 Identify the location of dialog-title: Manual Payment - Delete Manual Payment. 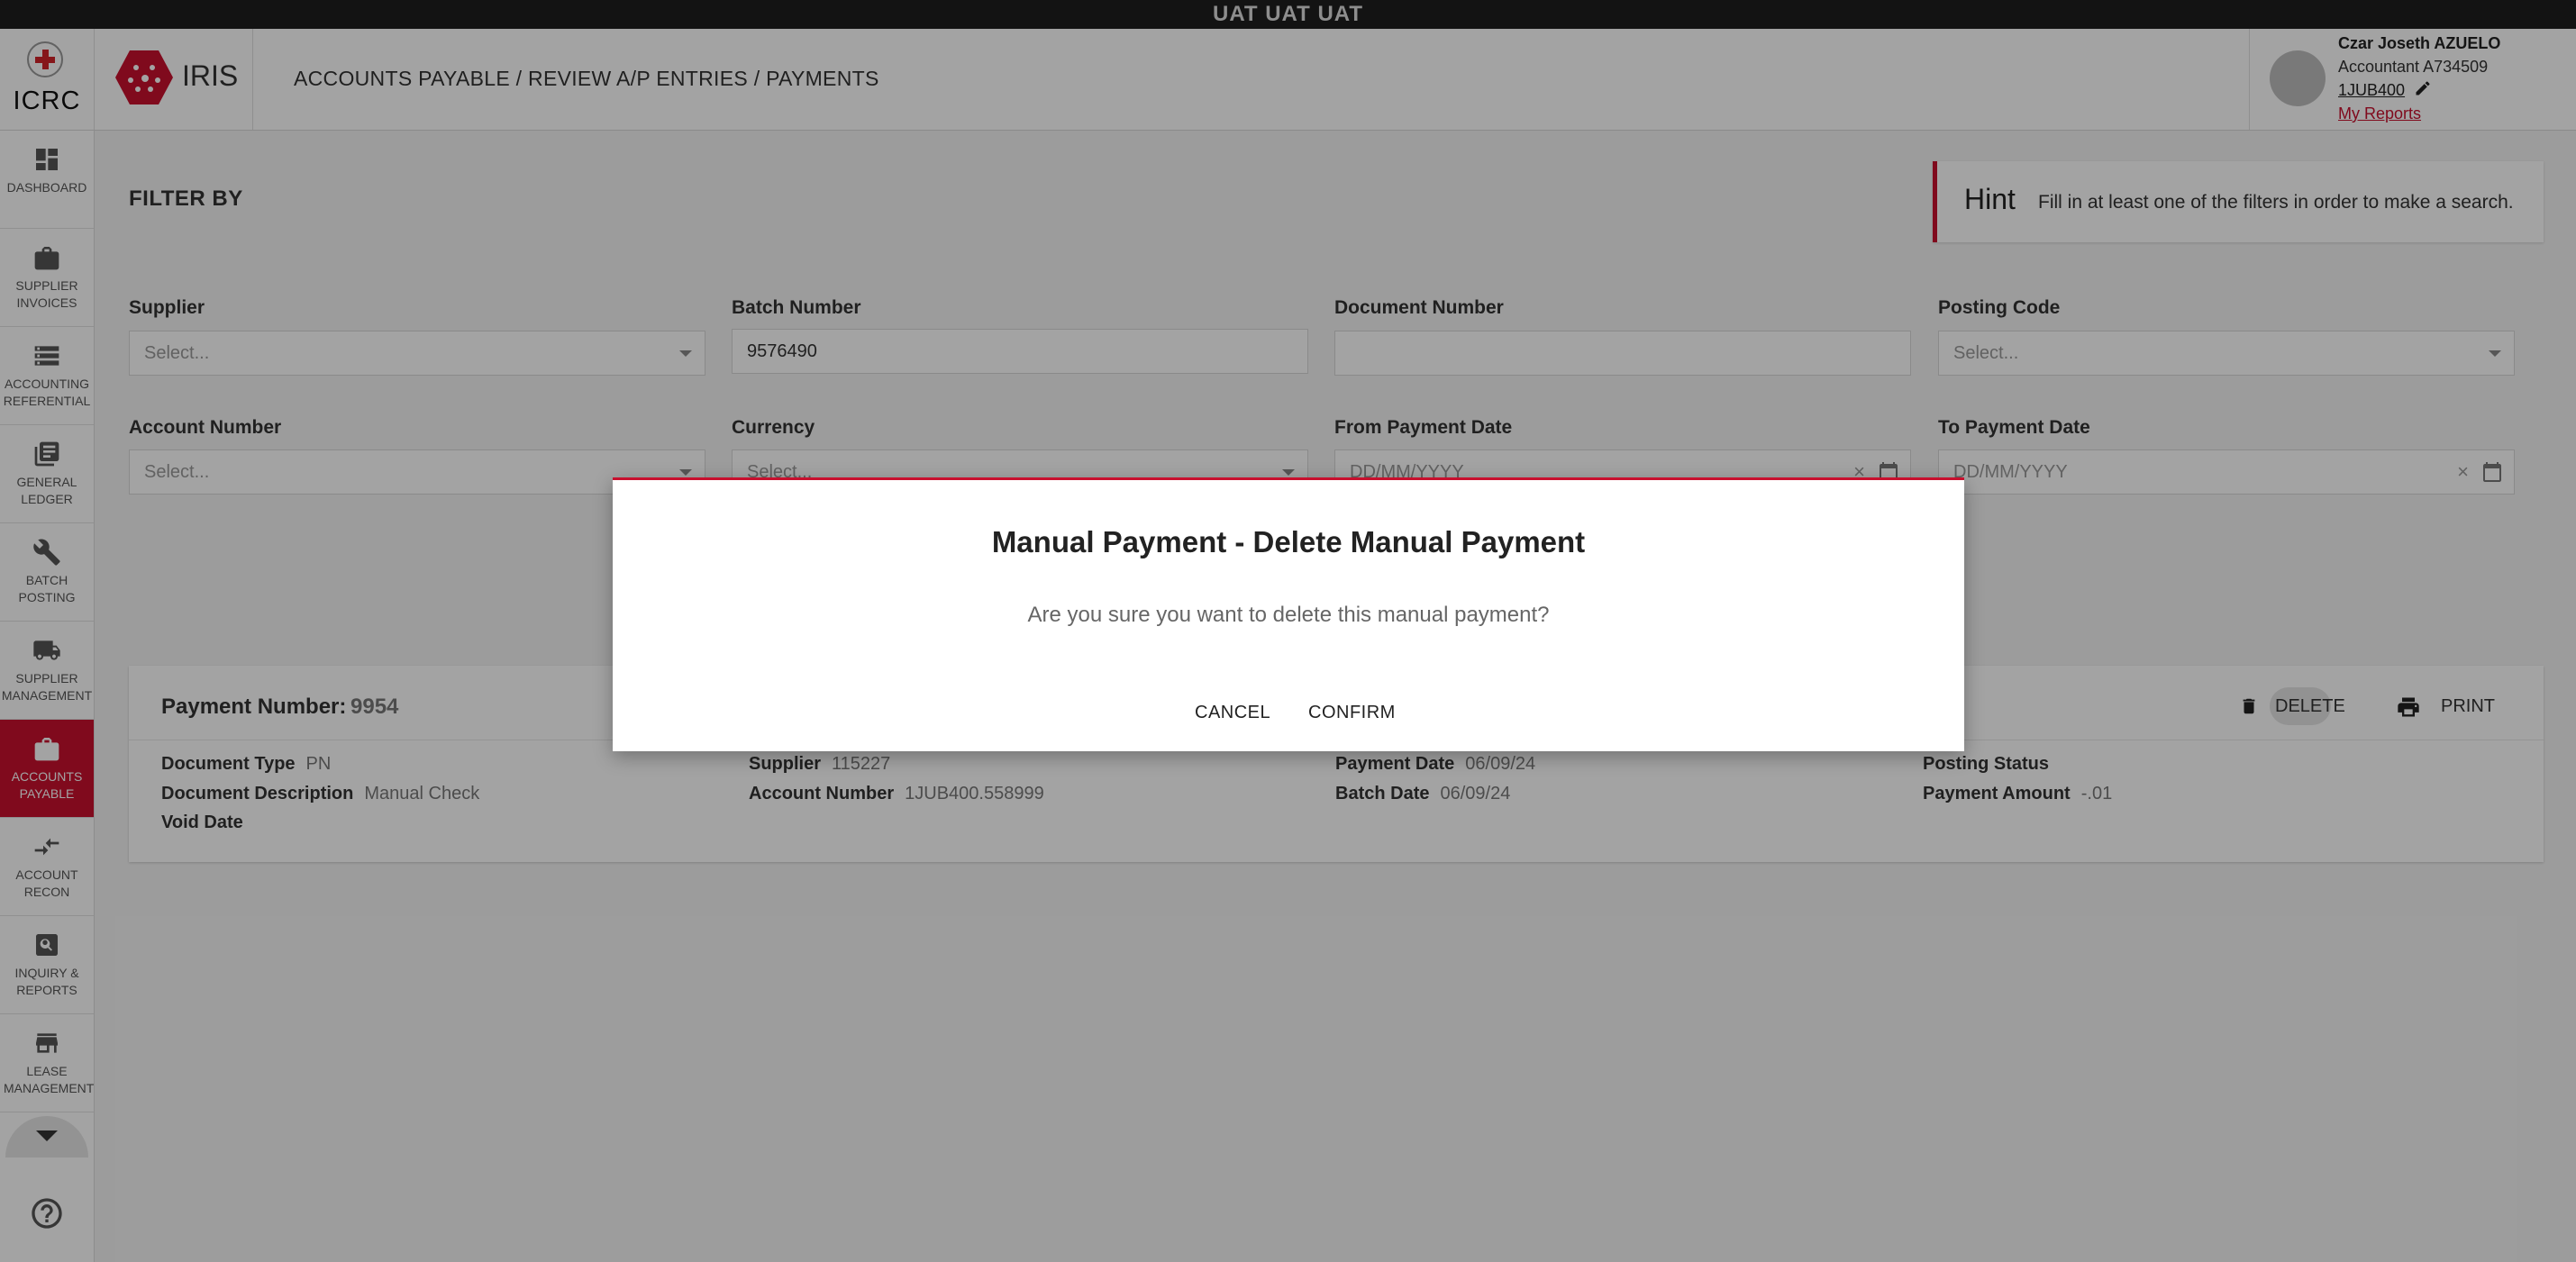
(1288, 541).